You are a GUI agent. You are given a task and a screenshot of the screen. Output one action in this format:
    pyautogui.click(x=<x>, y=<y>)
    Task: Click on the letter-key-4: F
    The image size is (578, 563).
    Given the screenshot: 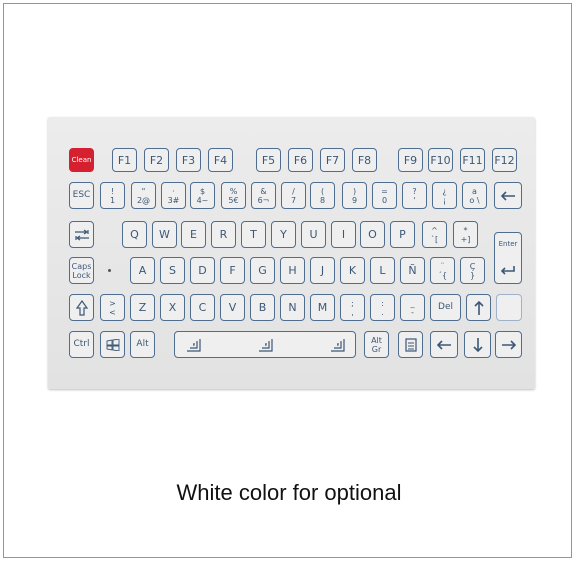 What is the action you would take?
    pyautogui.click(x=232, y=270)
    